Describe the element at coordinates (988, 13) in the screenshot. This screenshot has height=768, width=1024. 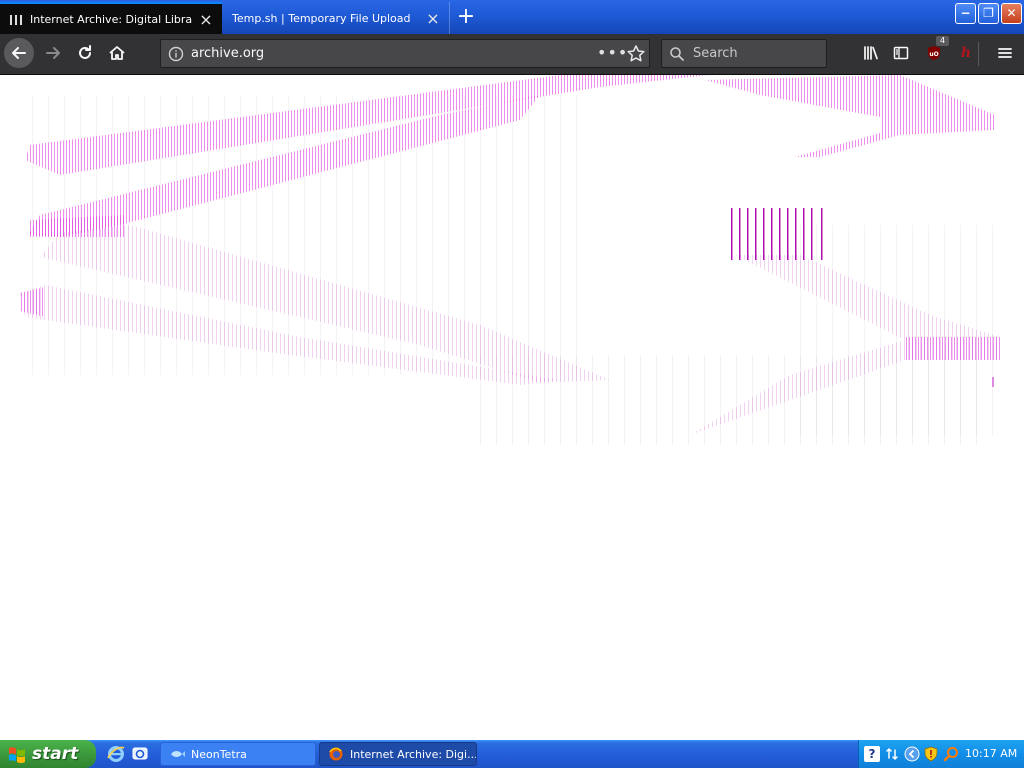
I see `maximize-button: ❐` at that location.